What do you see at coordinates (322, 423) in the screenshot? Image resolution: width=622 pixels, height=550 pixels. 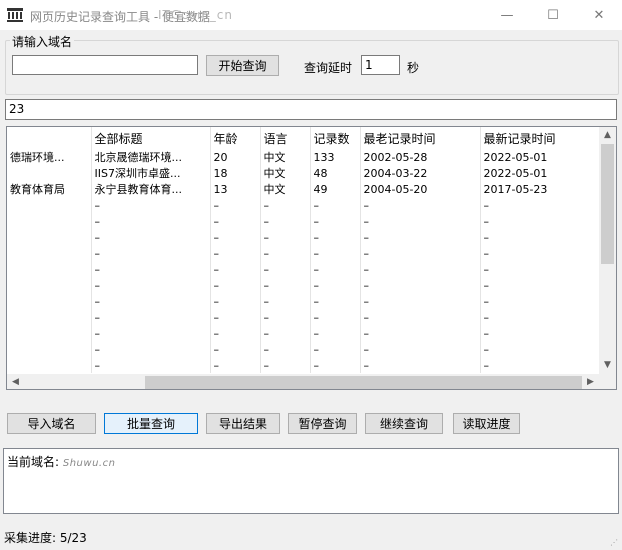 I see `pause-query-button: 暂停查询` at bounding box center [322, 423].